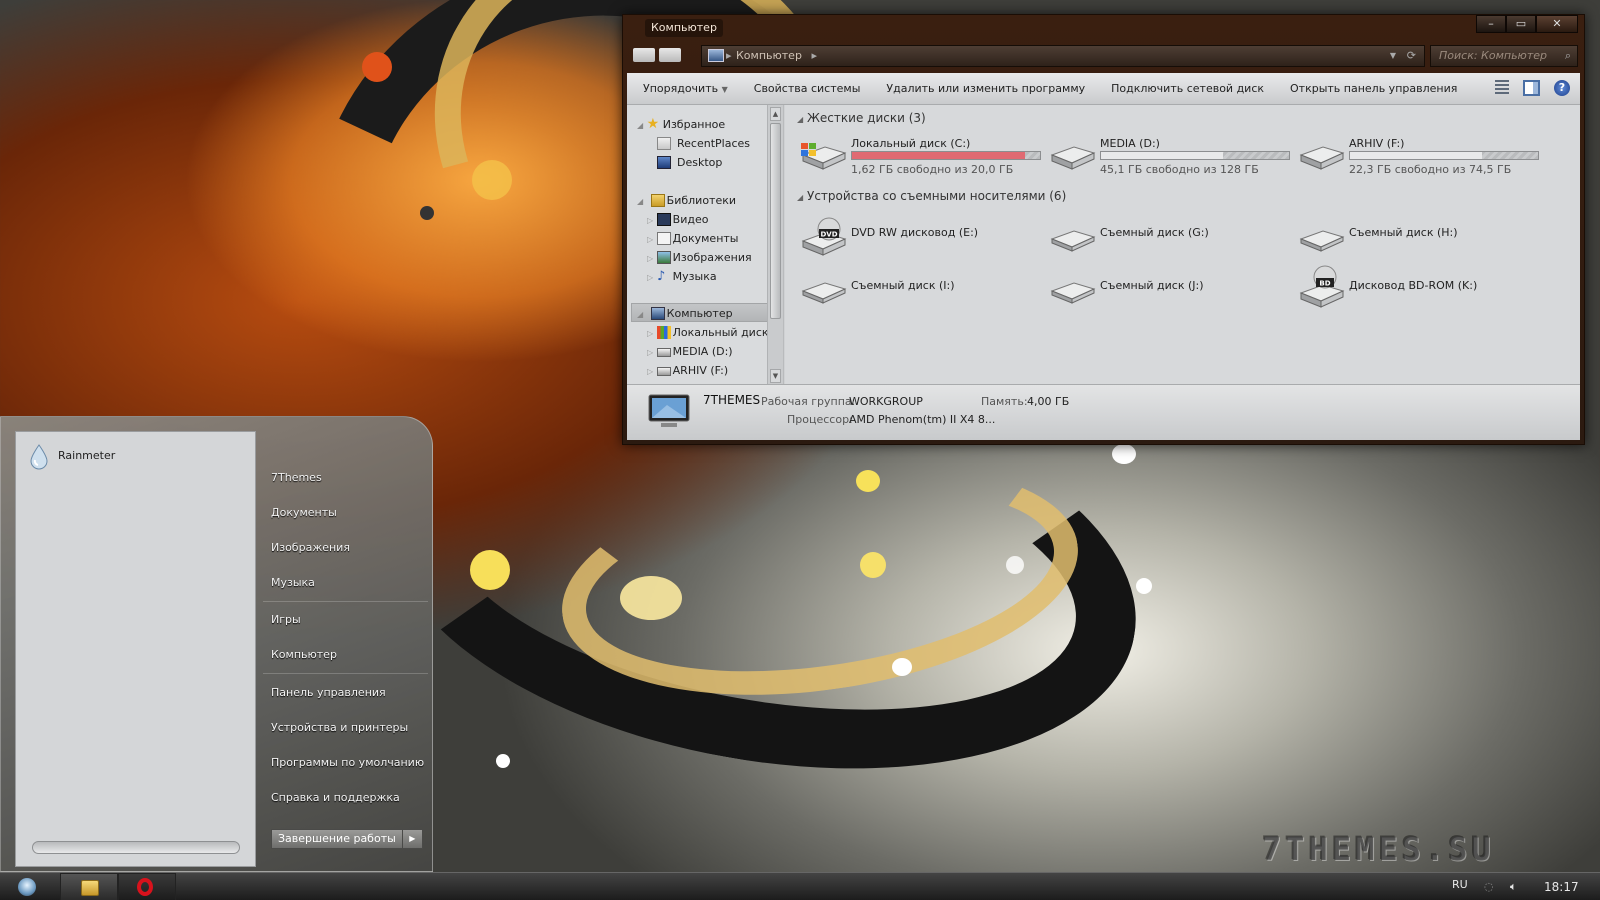  What do you see at coordinates (304, 654) in the screenshot?
I see `start-item-computer: Компьютер` at bounding box center [304, 654].